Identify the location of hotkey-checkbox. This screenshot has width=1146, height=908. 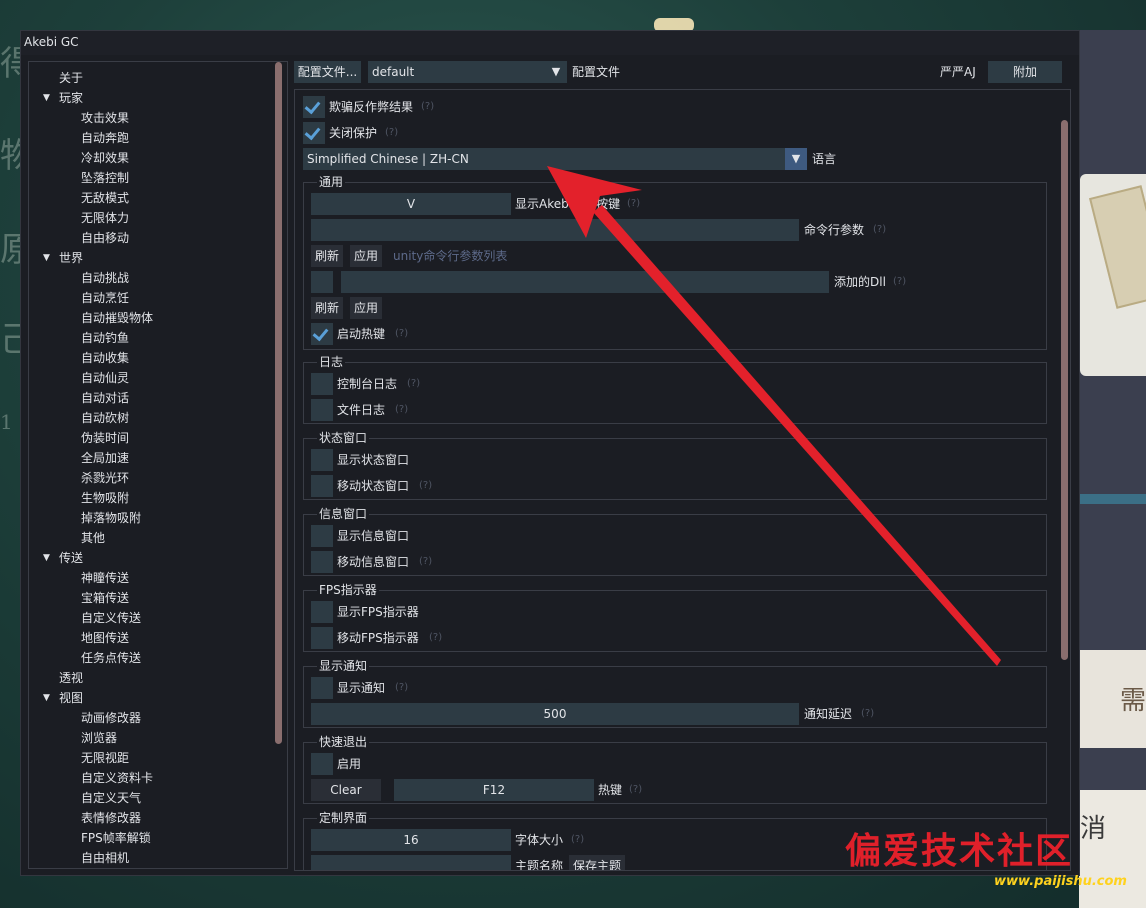
(322, 334).